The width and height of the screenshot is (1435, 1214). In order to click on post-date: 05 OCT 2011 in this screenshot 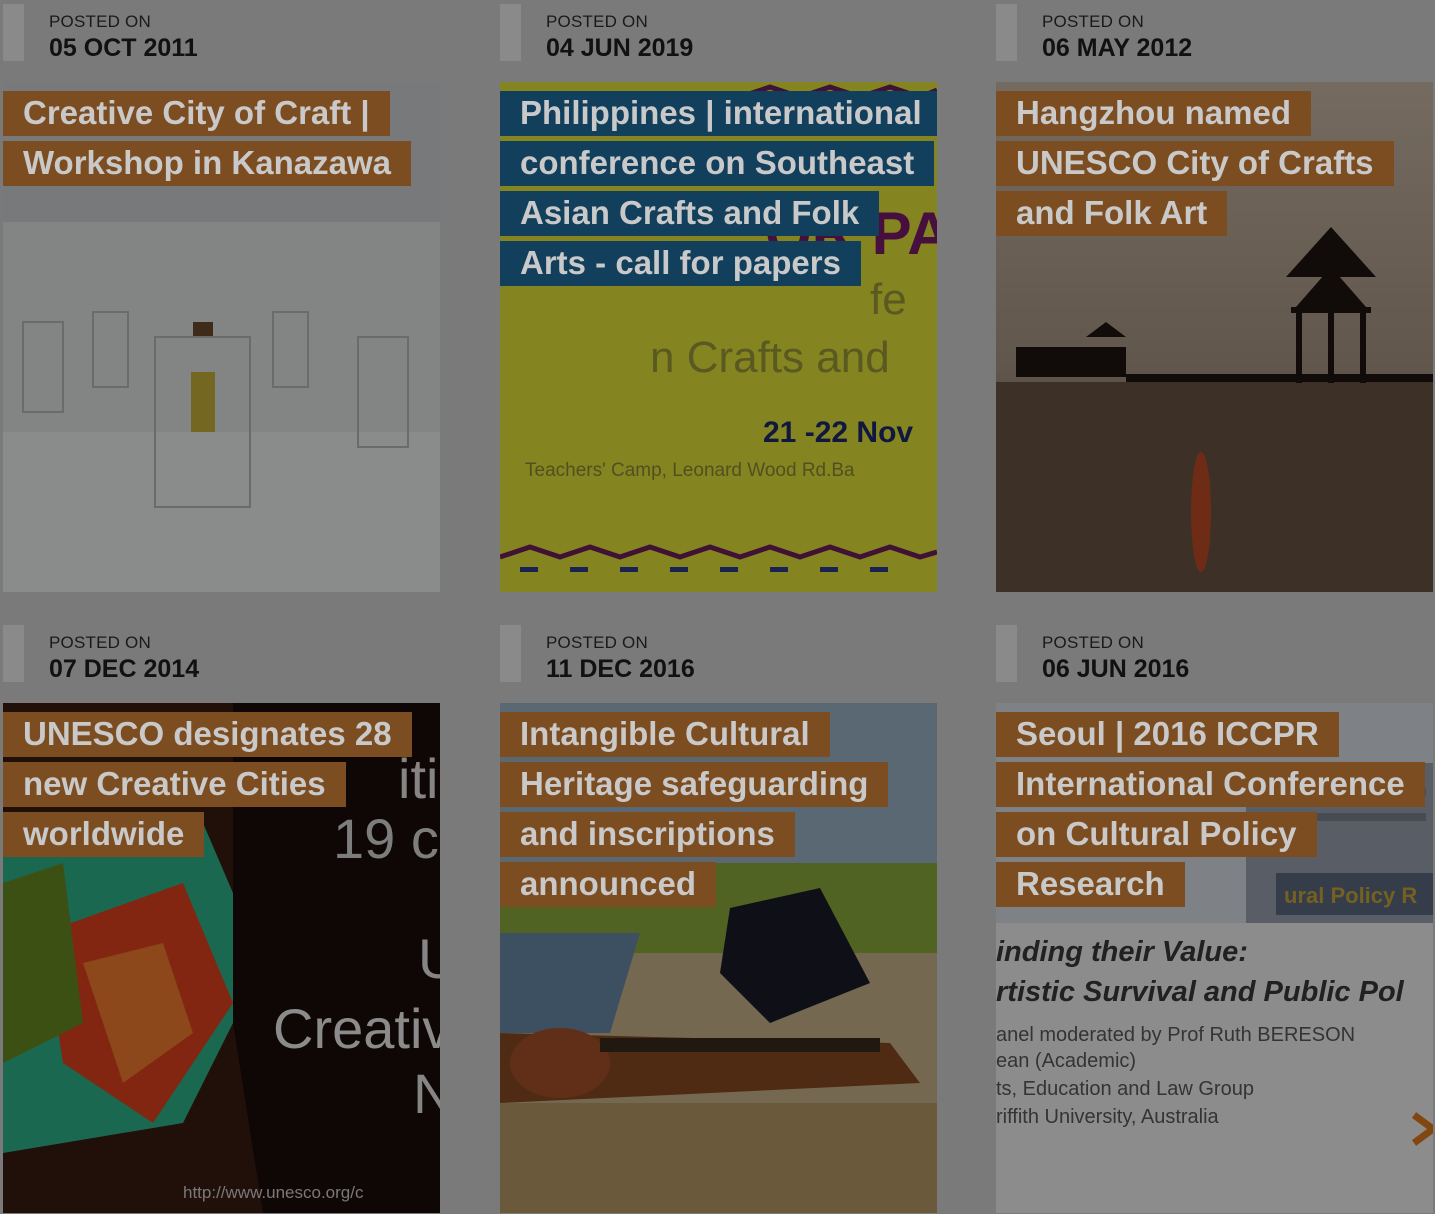, I will do `click(123, 48)`.